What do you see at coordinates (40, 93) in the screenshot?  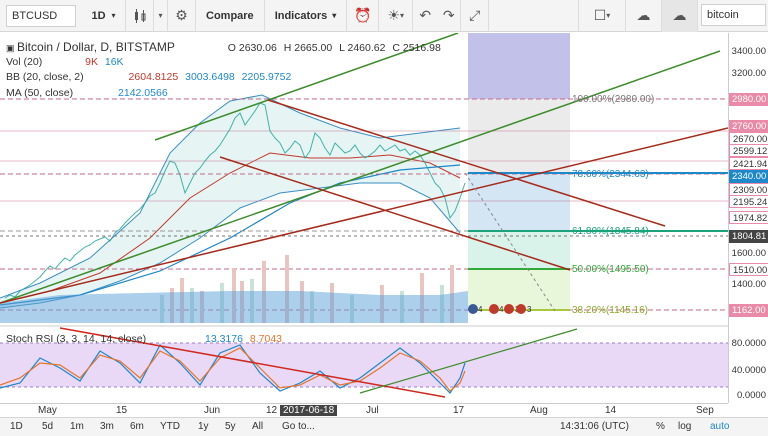 I see `ma-label: MA (50, close)` at bounding box center [40, 93].